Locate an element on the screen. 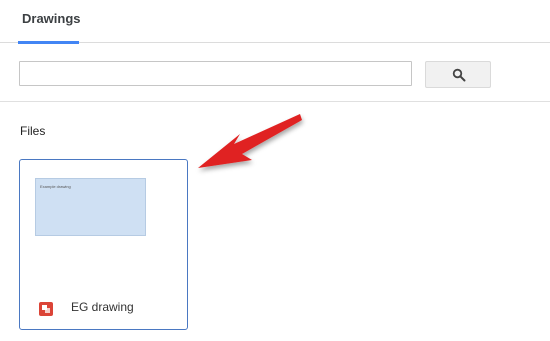 The width and height of the screenshot is (550, 341). tab-bar: Drawings is located at coordinates (275, 22).